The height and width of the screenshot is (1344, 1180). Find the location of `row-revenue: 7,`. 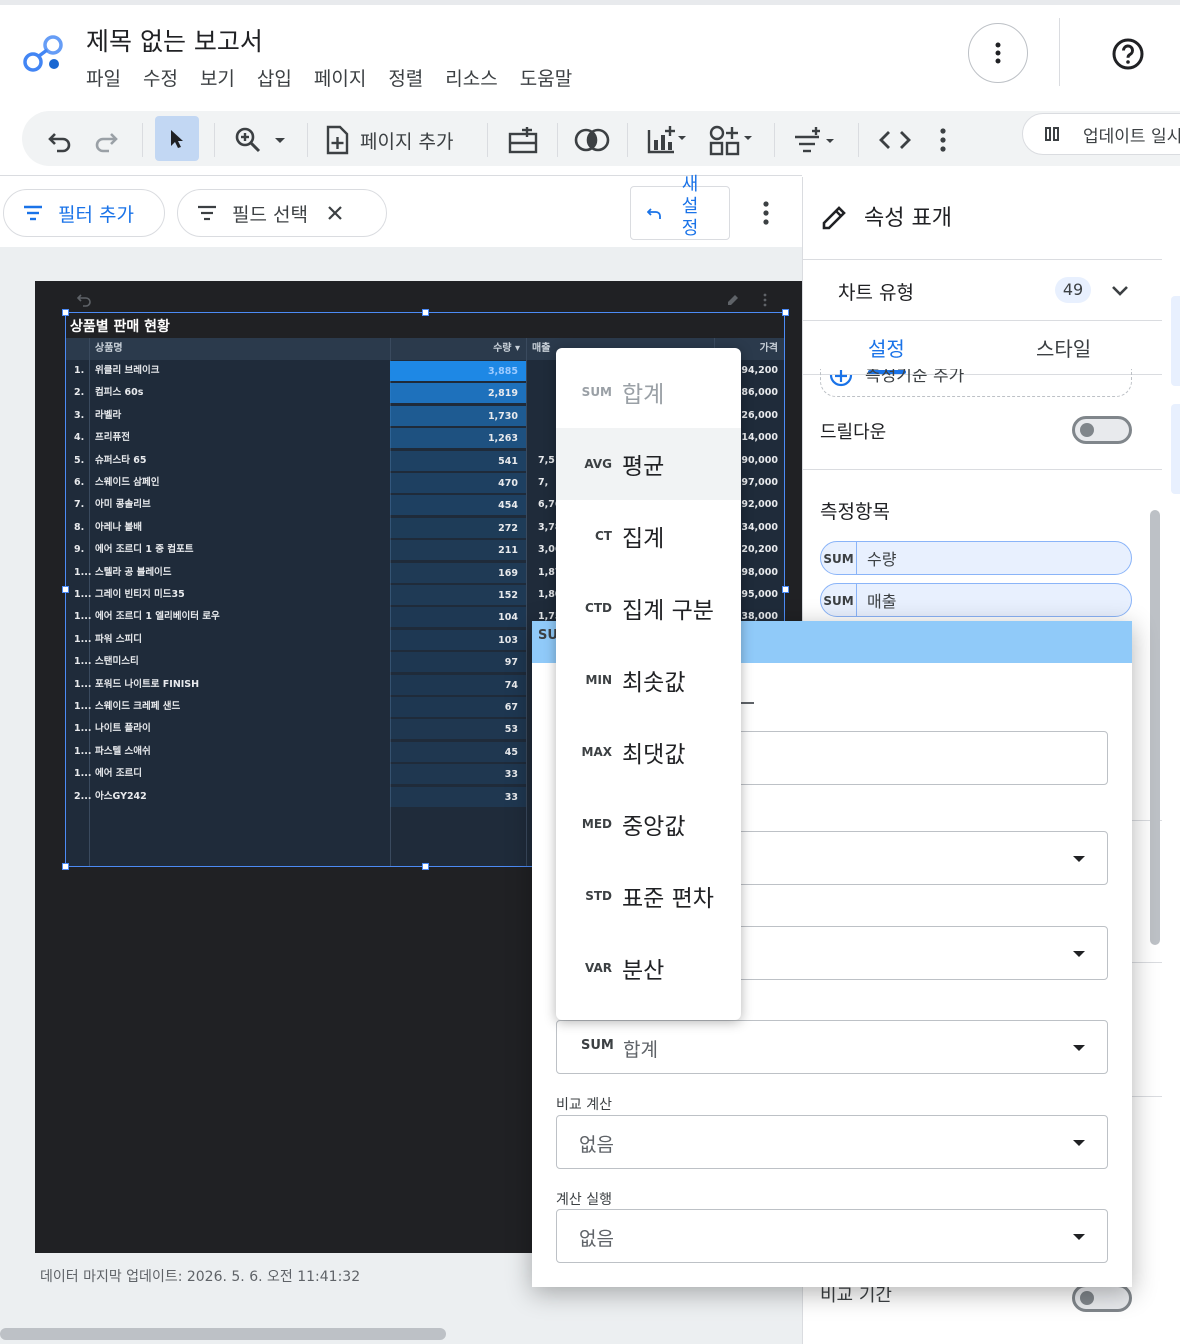

row-revenue: 7, is located at coordinates (543, 482).